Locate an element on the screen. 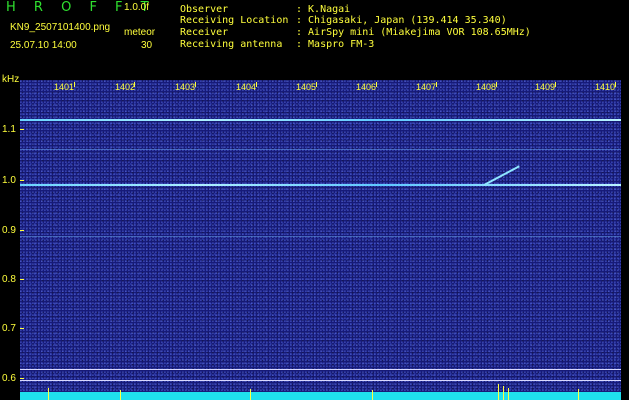 This screenshot has width=629, height=400. x-tick-label: 1409 is located at coordinates (545, 87).